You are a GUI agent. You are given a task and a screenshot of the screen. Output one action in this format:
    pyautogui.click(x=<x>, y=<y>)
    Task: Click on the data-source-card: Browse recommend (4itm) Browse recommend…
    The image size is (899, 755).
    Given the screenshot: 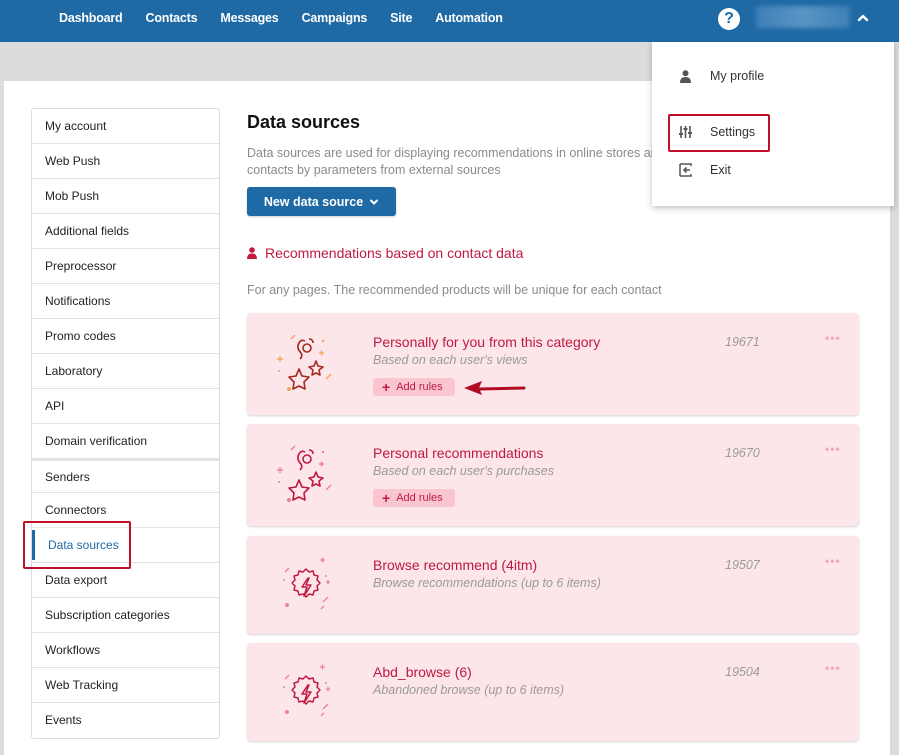 What is the action you would take?
    pyautogui.click(x=553, y=585)
    